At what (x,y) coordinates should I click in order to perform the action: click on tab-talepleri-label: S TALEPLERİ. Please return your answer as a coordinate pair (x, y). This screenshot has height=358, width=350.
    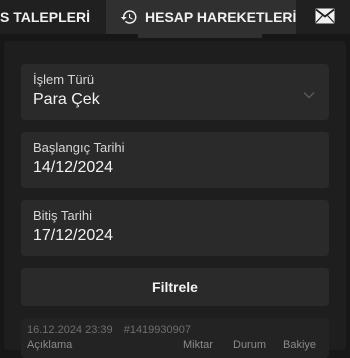
    Looking at the image, I should click on (45, 17).